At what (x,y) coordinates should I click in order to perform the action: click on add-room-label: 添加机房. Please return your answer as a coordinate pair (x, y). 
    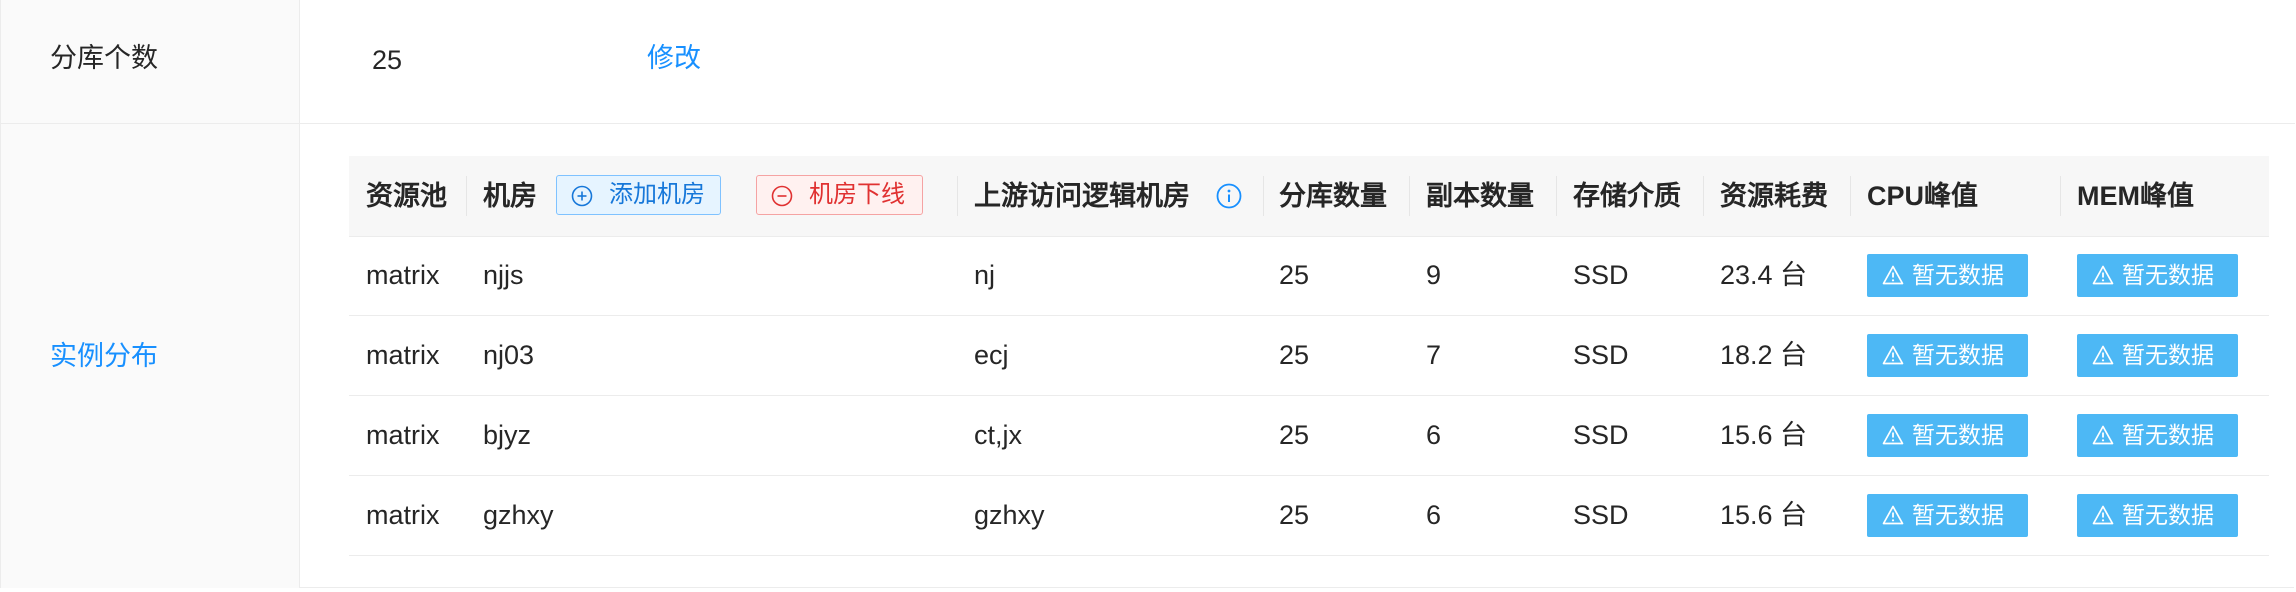
    Looking at the image, I should click on (657, 194).